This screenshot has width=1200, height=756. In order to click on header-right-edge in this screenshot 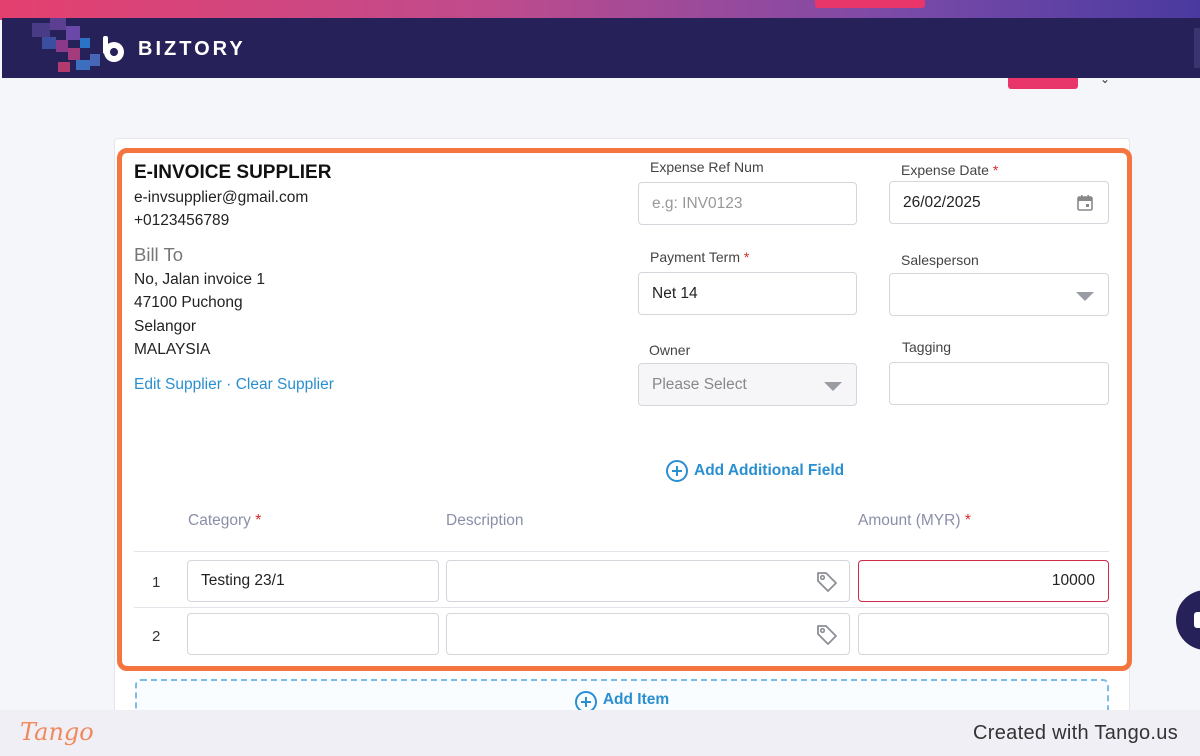, I will do `click(1197, 48)`.